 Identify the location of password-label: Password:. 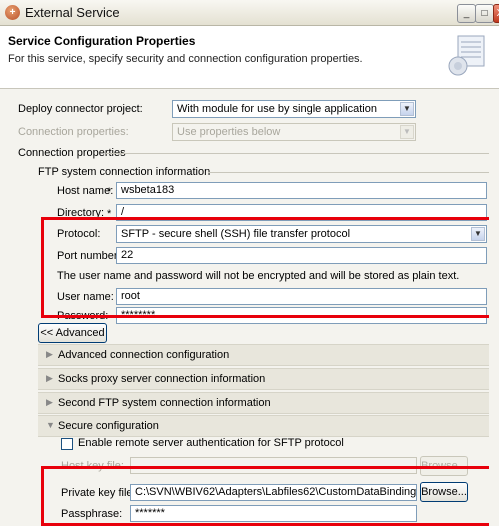
(83, 316).